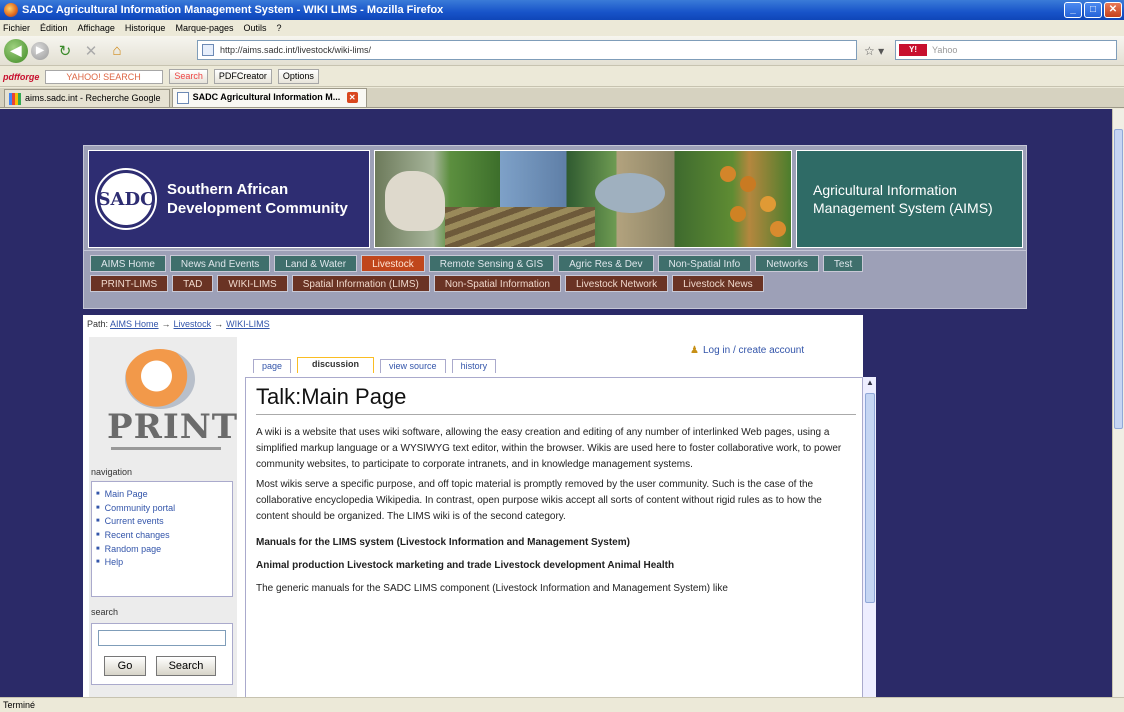 The image size is (1124, 712). I want to click on content-scrollbar: ▲, so click(869, 537).